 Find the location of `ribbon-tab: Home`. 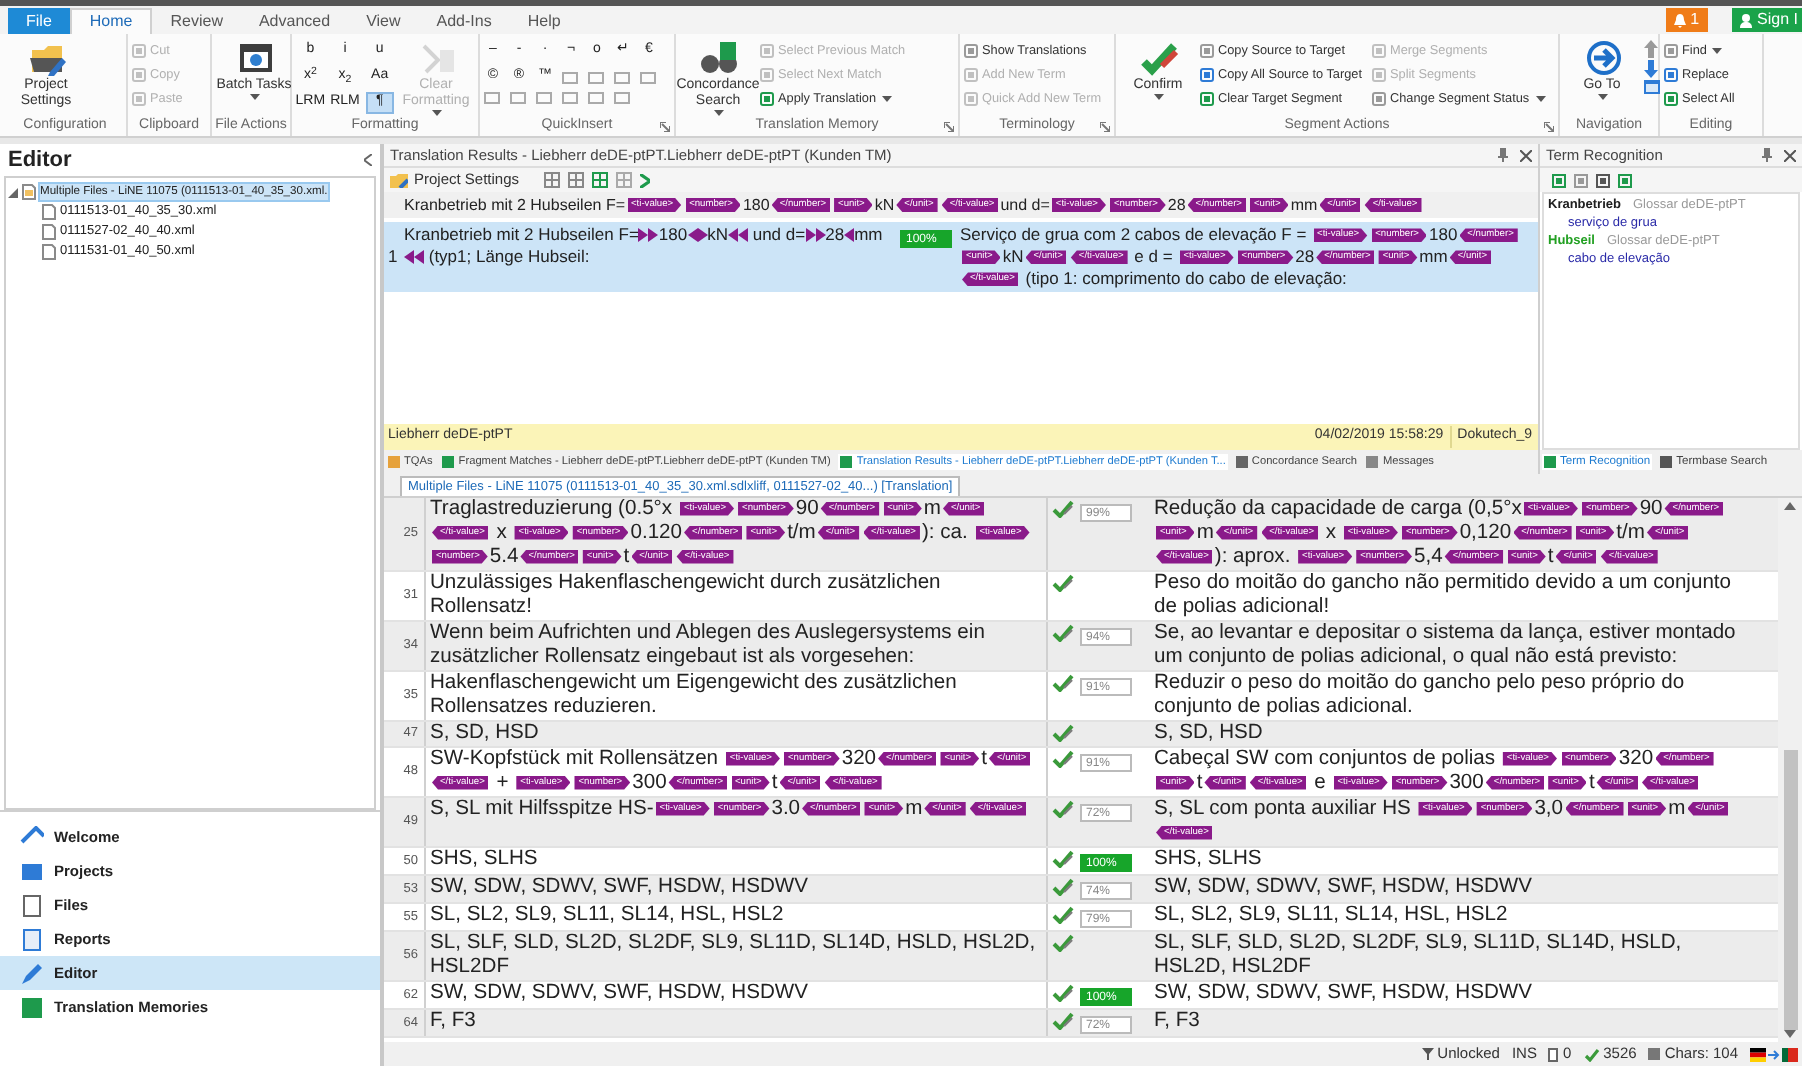

ribbon-tab: Home is located at coordinates (111, 21).